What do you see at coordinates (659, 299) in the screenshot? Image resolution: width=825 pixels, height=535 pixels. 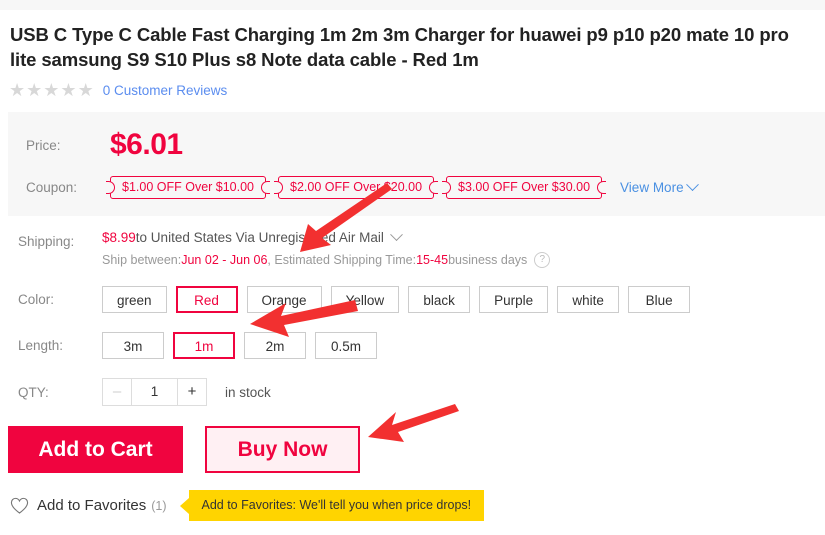 I see `color-chip-blue: Blue` at bounding box center [659, 299].